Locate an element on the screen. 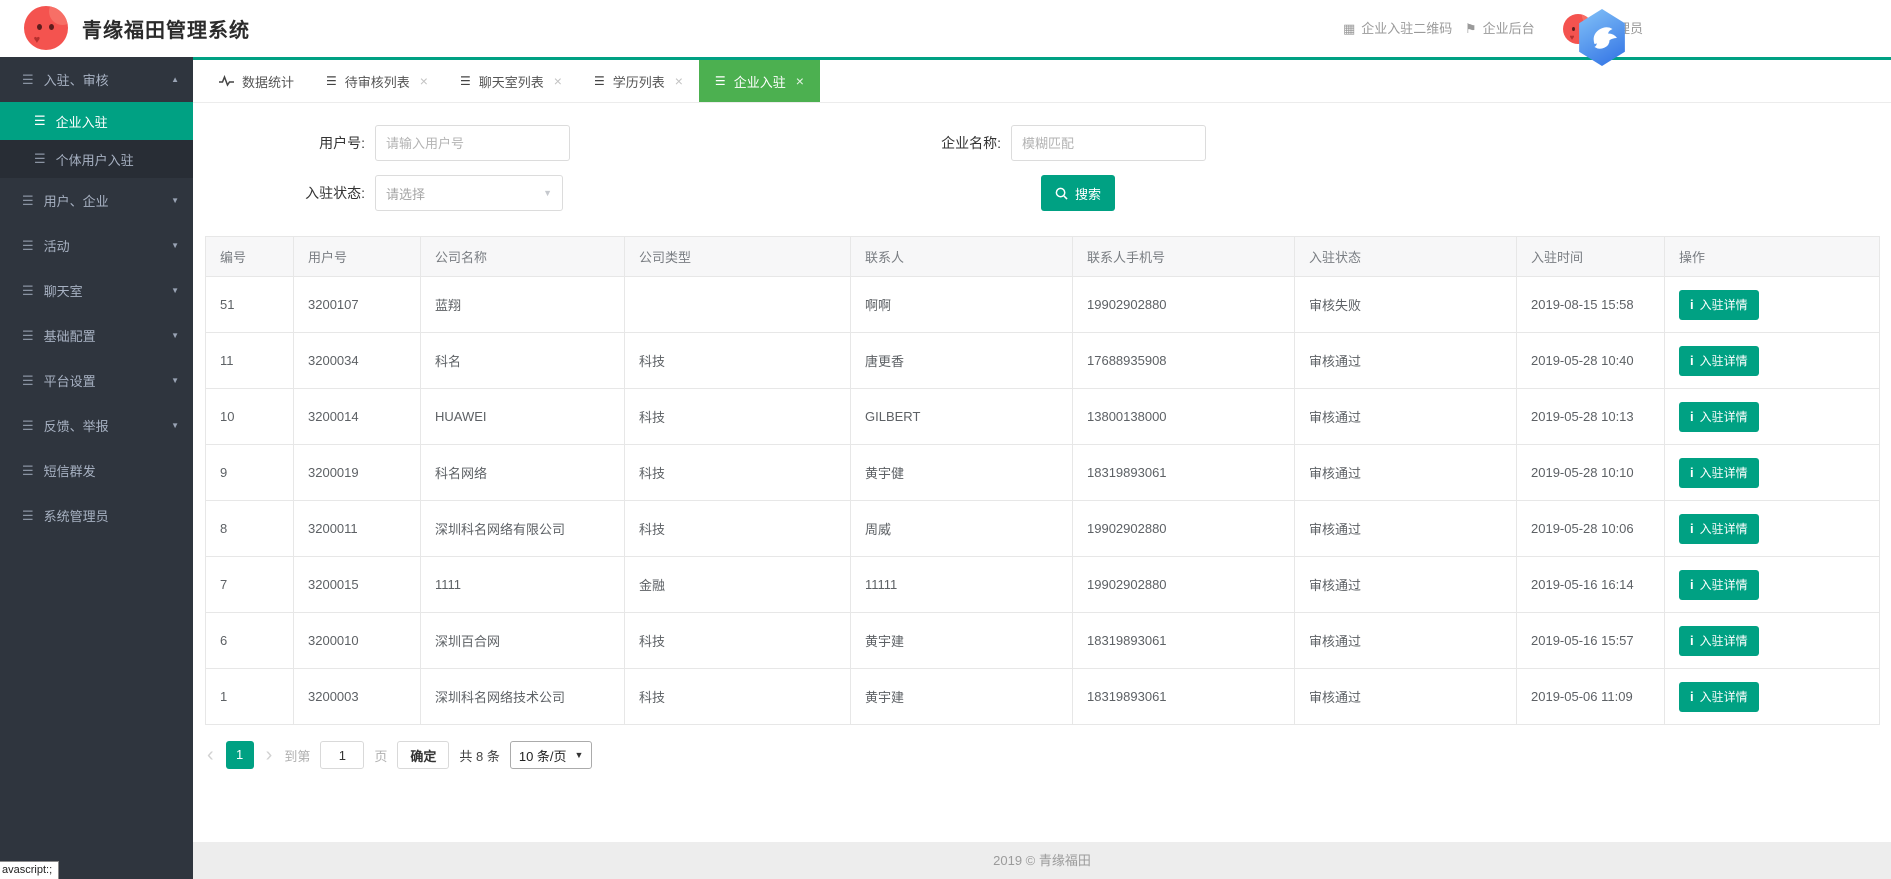 The width and height of the screenshot is (1891, 879). page-1-button: 1 is located at coordinates (239, 755).